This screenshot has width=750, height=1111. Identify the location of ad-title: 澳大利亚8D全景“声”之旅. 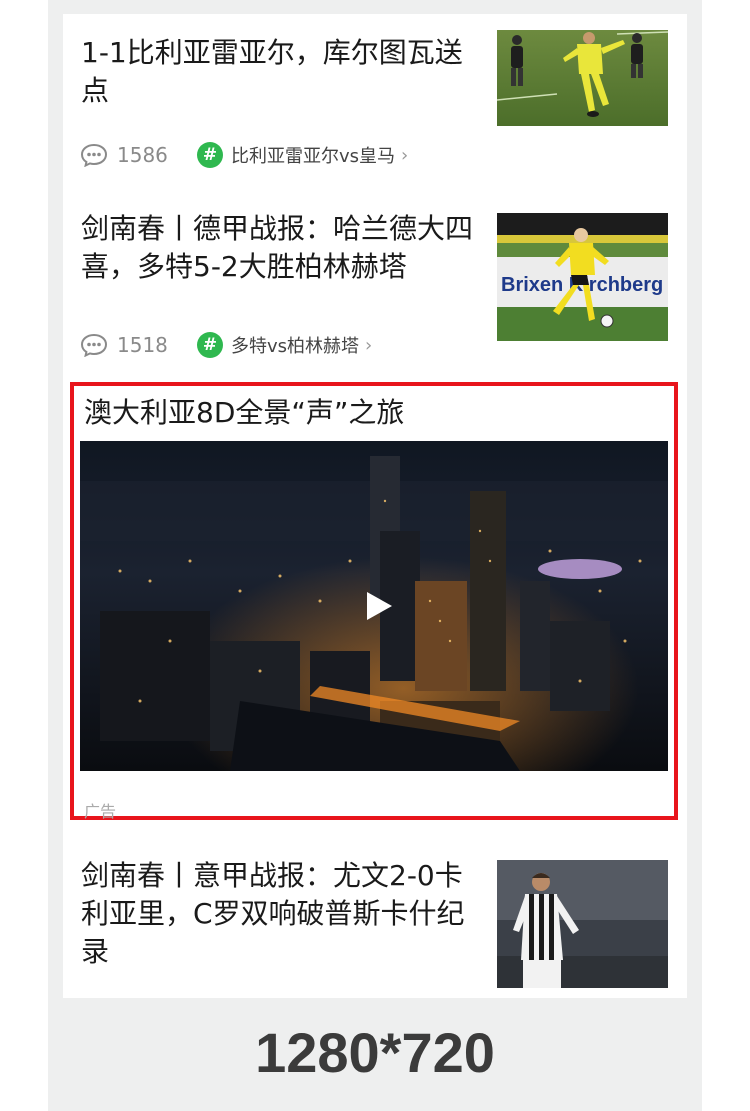
(244, 412).